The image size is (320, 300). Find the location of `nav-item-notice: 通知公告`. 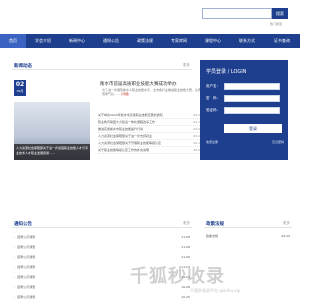

nav-item-notice: 通知公告 is located at coordinates (111, 41).